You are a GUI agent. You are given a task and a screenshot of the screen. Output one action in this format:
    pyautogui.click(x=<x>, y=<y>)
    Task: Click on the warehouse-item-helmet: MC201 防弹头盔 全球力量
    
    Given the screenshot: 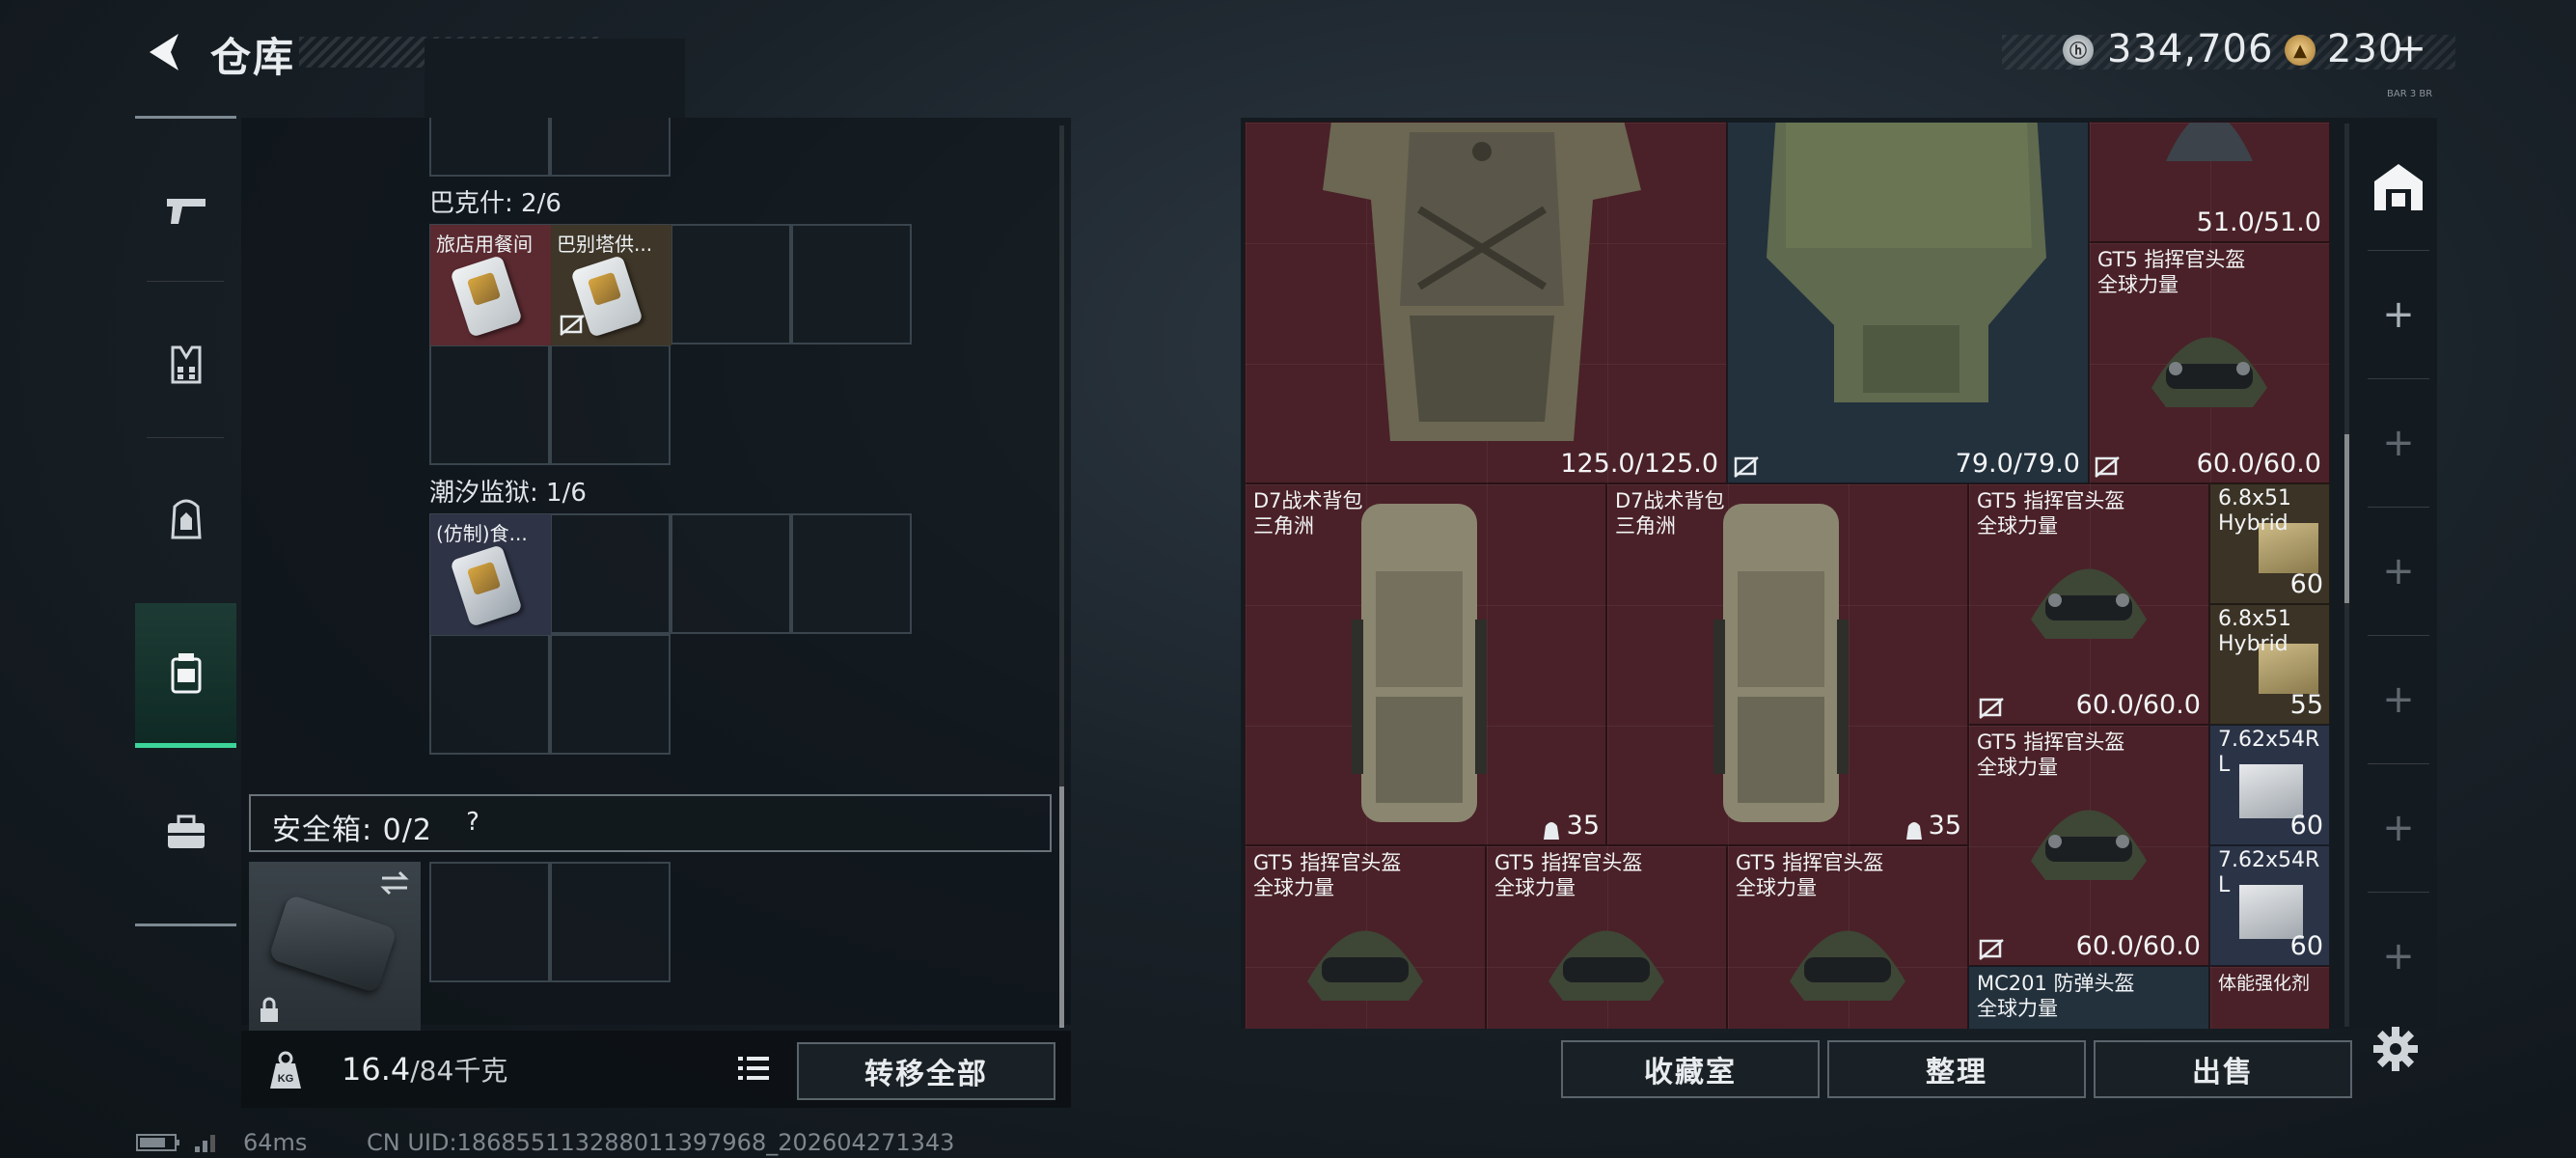 What is the action you would take?
    pyautogui.click(x=2088, y=997)
    